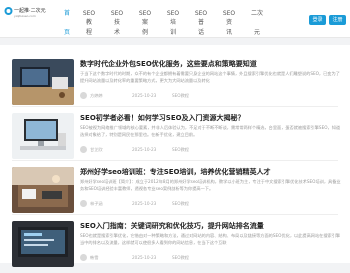 The width and height of the screenshot is (350, 273). Describe the element at coordinates (8, 11) in the screenshot. I see `site-logo-icon` at that location.